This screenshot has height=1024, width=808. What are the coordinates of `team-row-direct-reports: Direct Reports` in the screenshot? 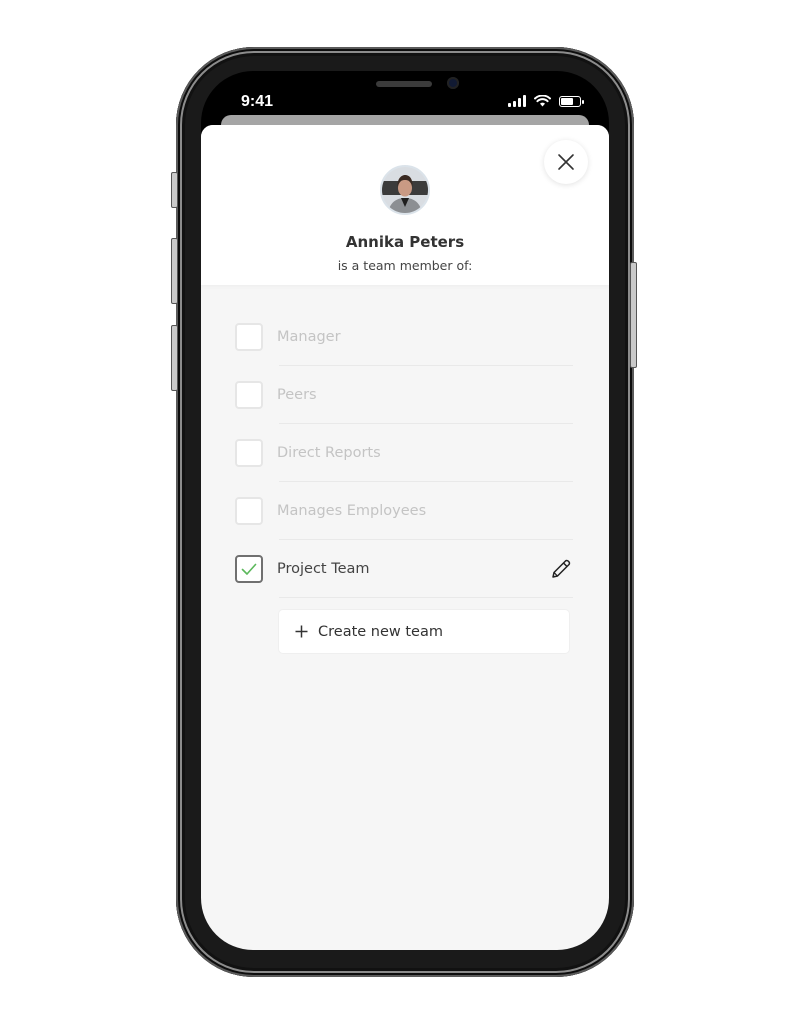 It's located at (404, 453).